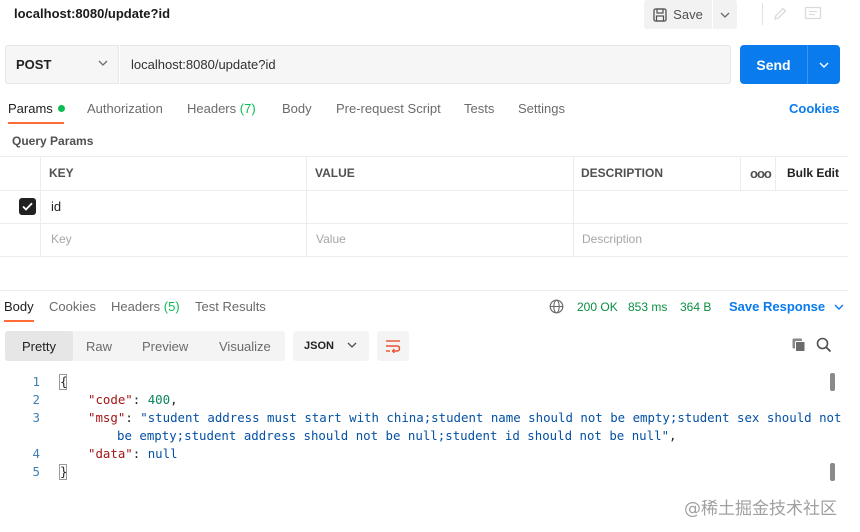 Image resolution: width=860 pixels, height=532 pixels. I want to click on table-border-bottom, so click(424, 256).